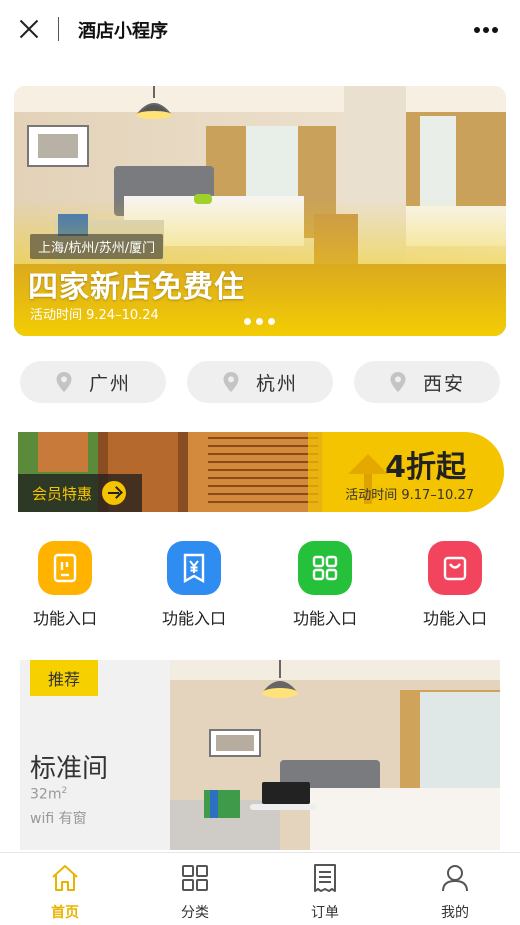  I want to click on yen-receipt-icon, so click(194, 568).